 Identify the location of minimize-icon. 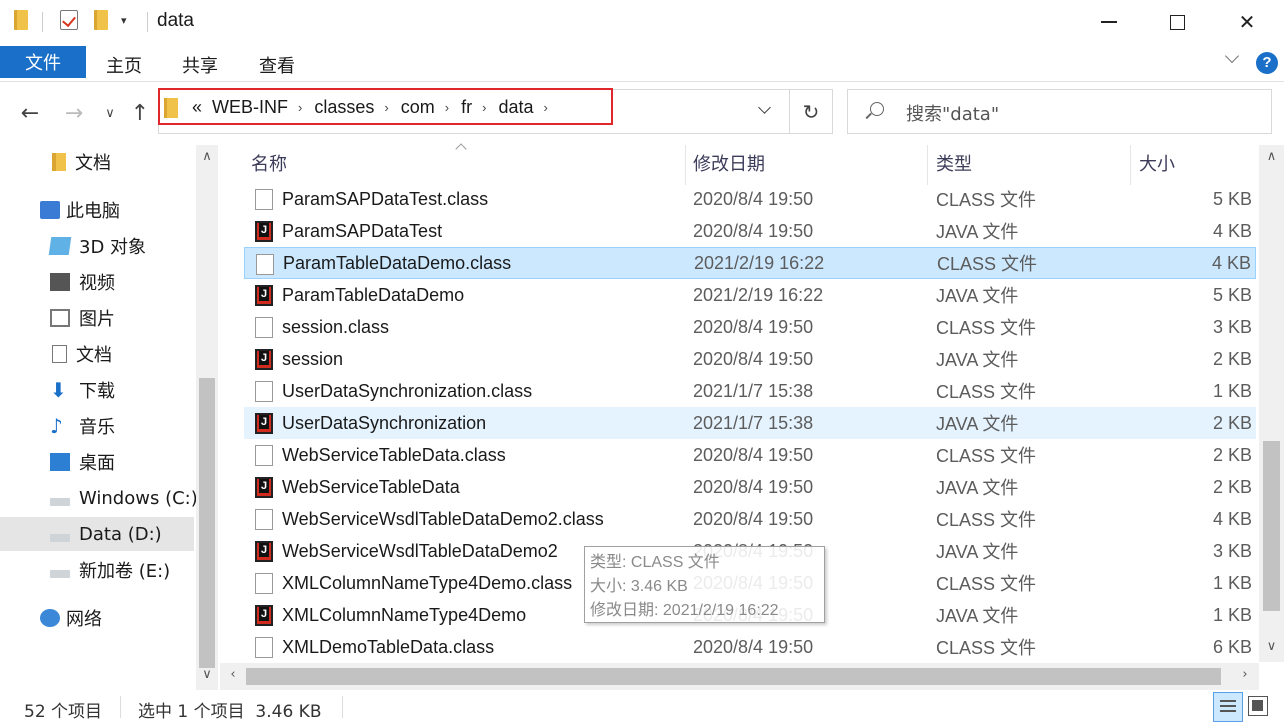
(1109, 22).